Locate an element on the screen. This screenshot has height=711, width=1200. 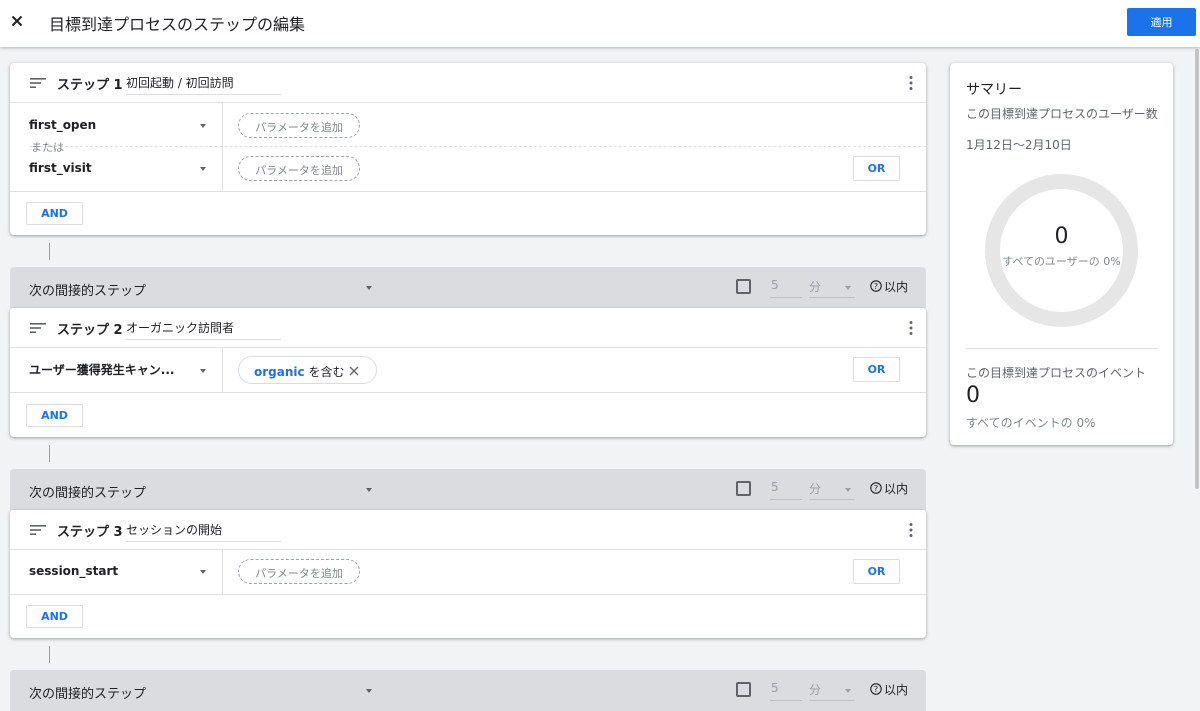
condition-row: session_start パラメータを追加 OR is located at coordinates (468, 572).